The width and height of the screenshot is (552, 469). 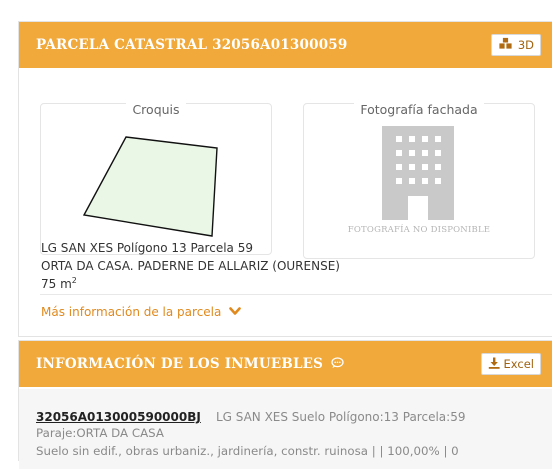 I want to click on buildings-panel-header: INFORMACIÓN DE LOS INMUEBLES Excel, so click(x=285, y=364).